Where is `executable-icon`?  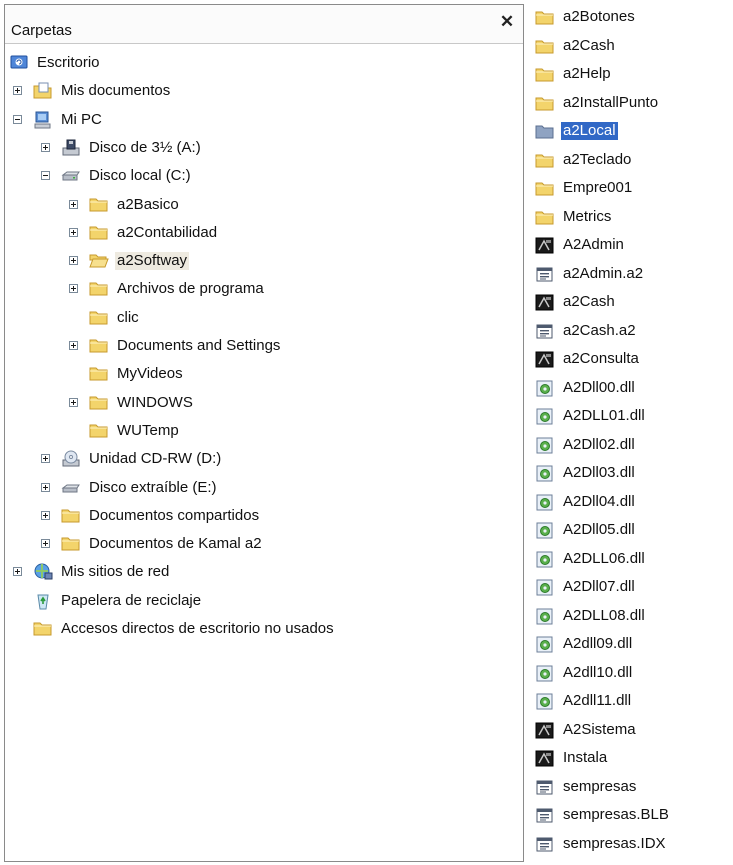 executable-icon is located at coordinates (545, 730).